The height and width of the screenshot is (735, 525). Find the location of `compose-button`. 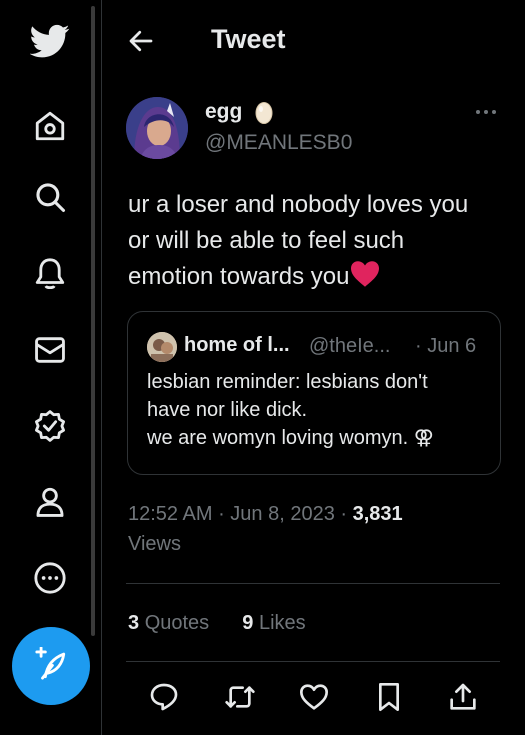

compose-button is located at coordinates (51, 666).